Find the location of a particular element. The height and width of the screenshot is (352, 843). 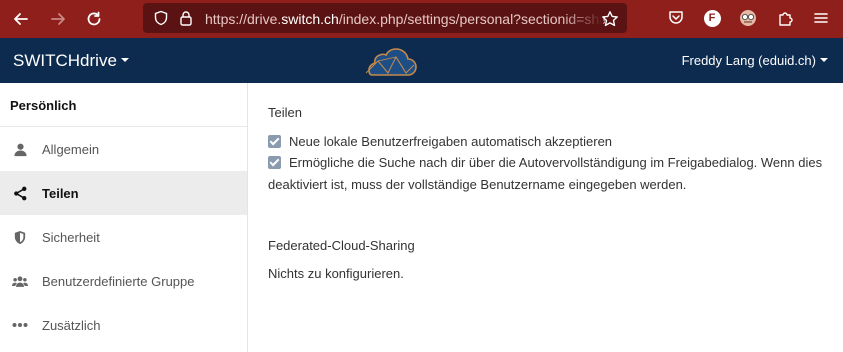

forward-button is located at coordinates (58, 19).